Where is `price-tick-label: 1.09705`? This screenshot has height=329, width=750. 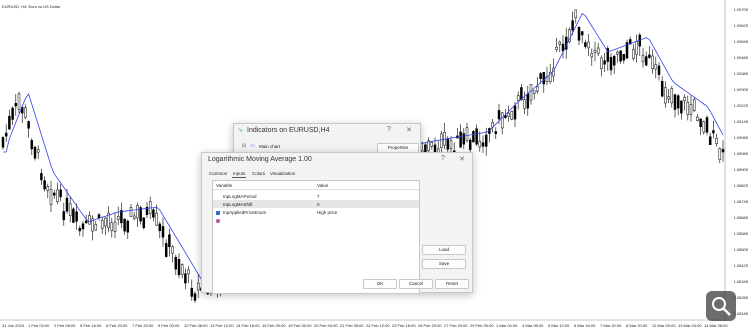 price-tick-label: 1.09705 is located at coordinates (740, 9).